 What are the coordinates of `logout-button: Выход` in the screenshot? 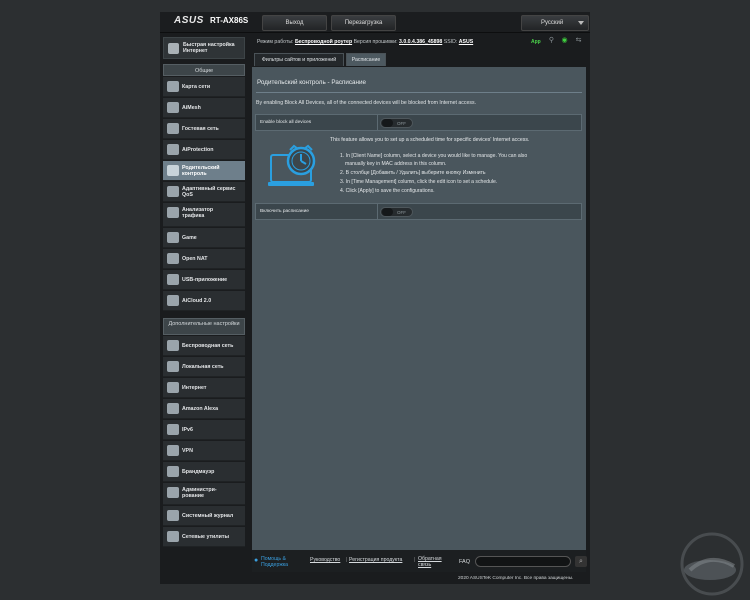 It's located at (294, 23).